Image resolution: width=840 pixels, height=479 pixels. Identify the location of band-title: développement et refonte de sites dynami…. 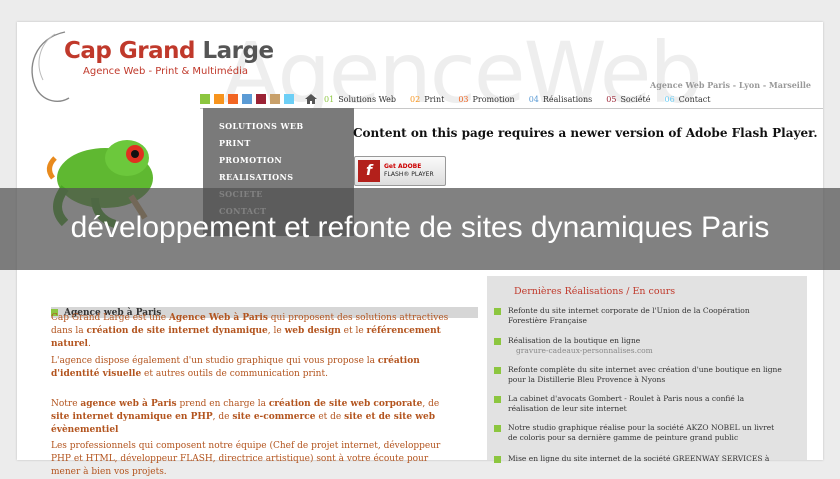
(420, 227).